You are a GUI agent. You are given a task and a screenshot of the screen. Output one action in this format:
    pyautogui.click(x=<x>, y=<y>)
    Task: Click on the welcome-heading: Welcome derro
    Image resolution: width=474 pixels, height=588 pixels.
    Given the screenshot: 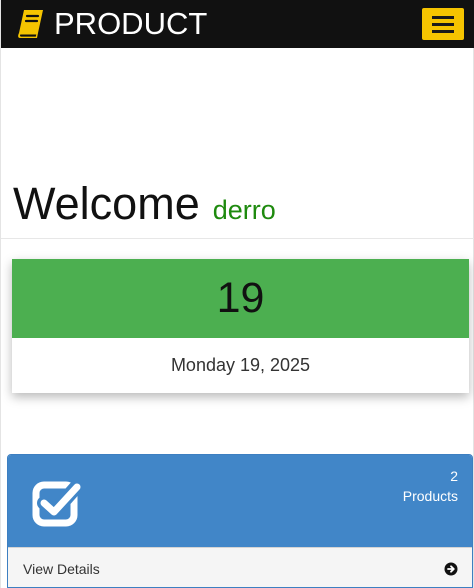 What is the action you would take?
    pyautogui.click(x=238, y=206)
    